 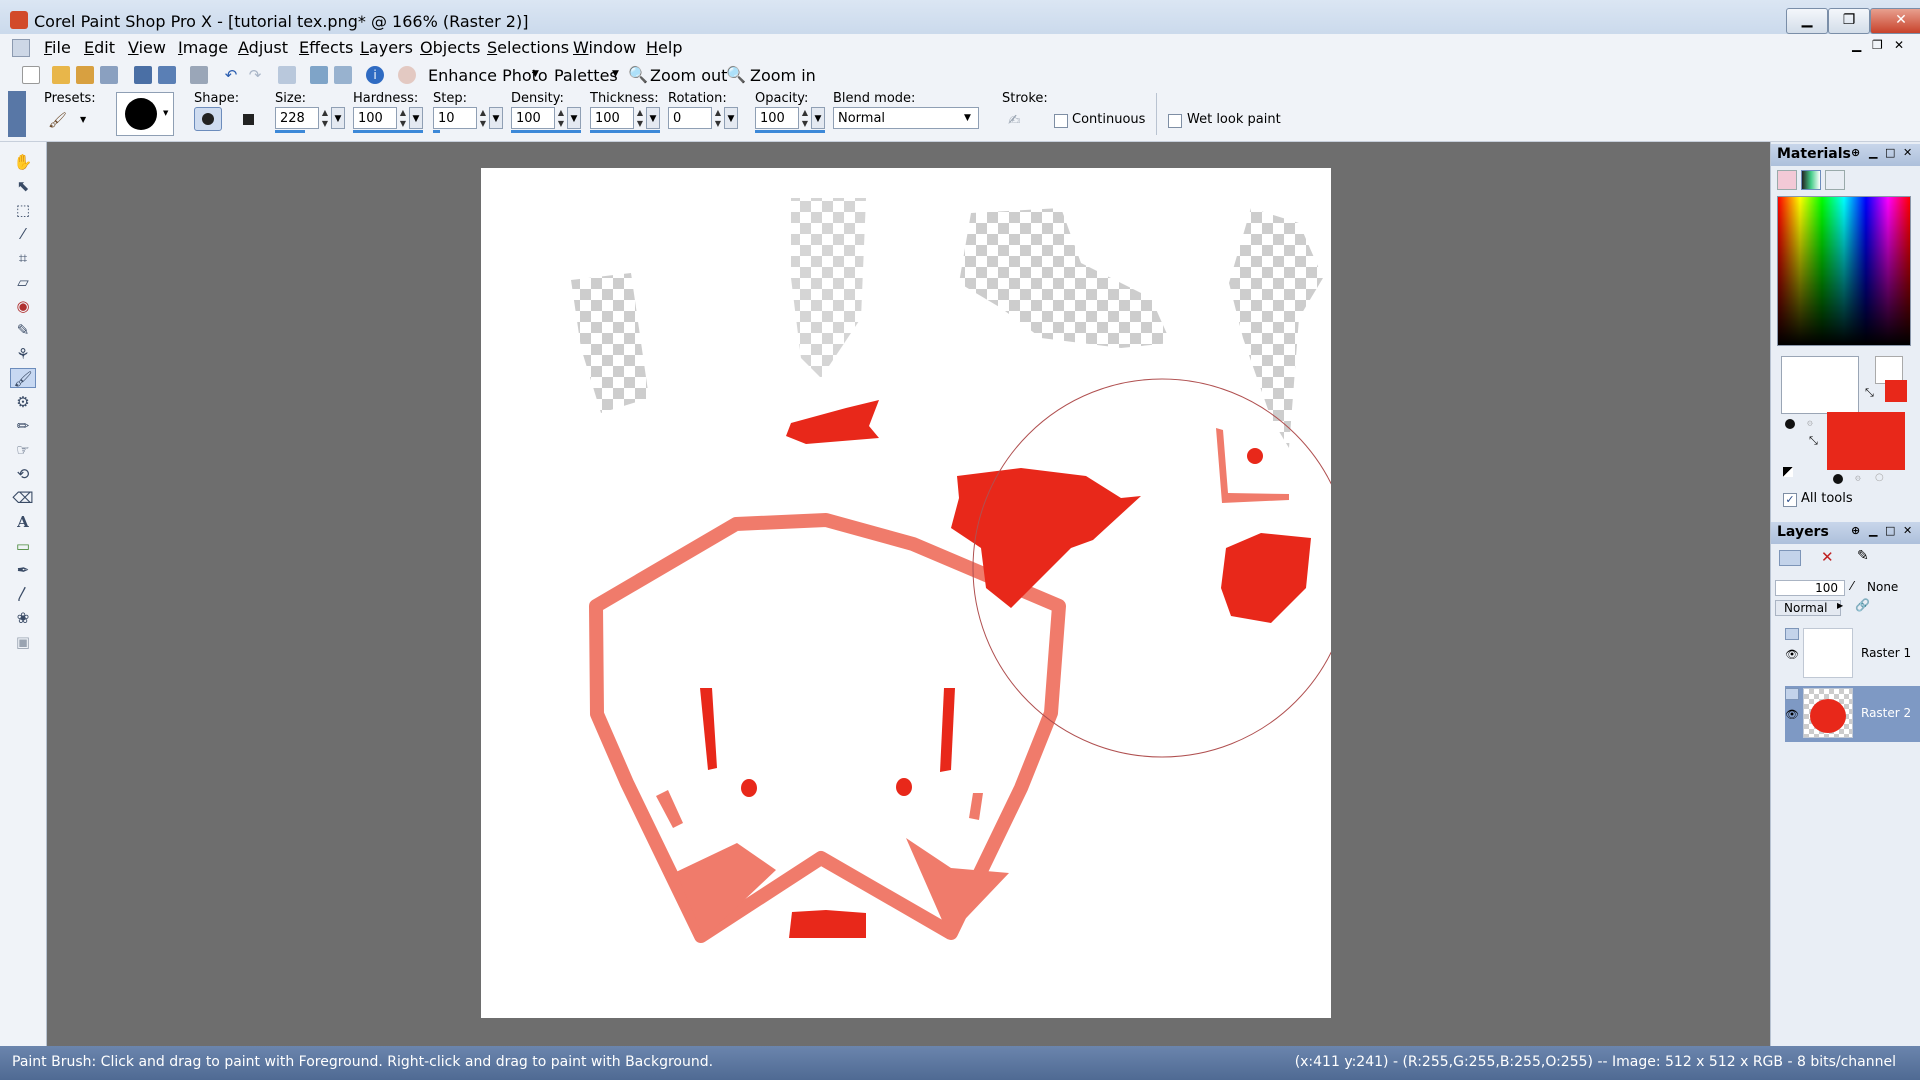 I want to click on wet-look-checkbox, so click(x=1175, y=121).